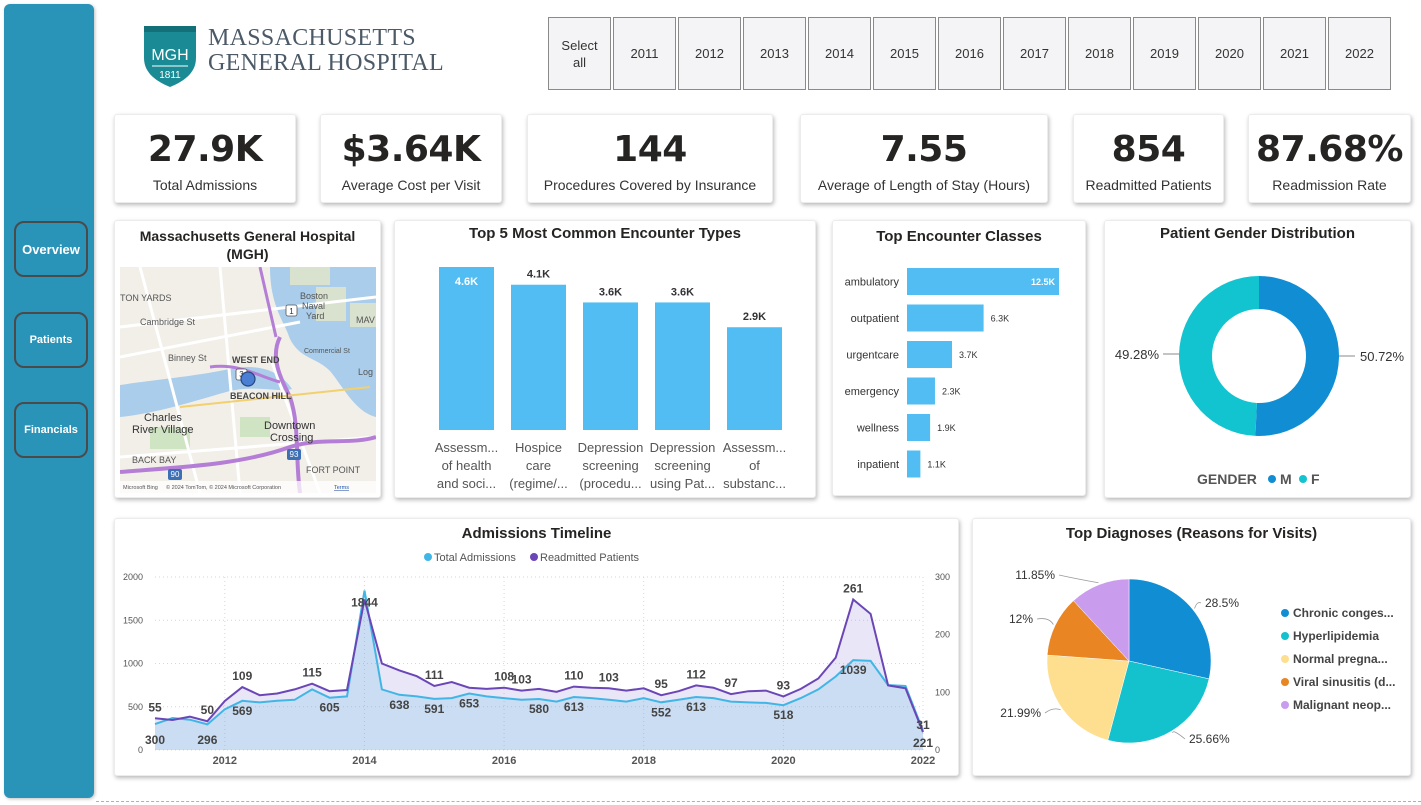 The width and height of the screenshot is (1421, 805). I want to click on year-button-2016: 2016, so click(969, 53).